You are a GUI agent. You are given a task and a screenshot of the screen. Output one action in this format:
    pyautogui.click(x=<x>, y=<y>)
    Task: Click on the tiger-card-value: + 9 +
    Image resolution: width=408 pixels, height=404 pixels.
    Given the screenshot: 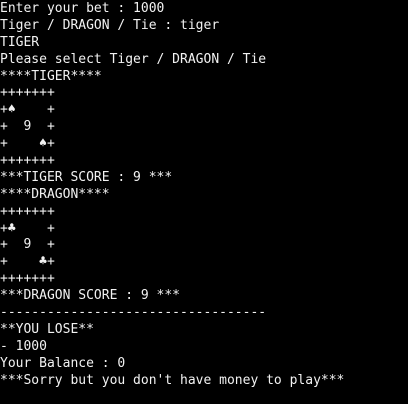 What is the action you would take?
    pyautogui.click(x=27, y=127)
    